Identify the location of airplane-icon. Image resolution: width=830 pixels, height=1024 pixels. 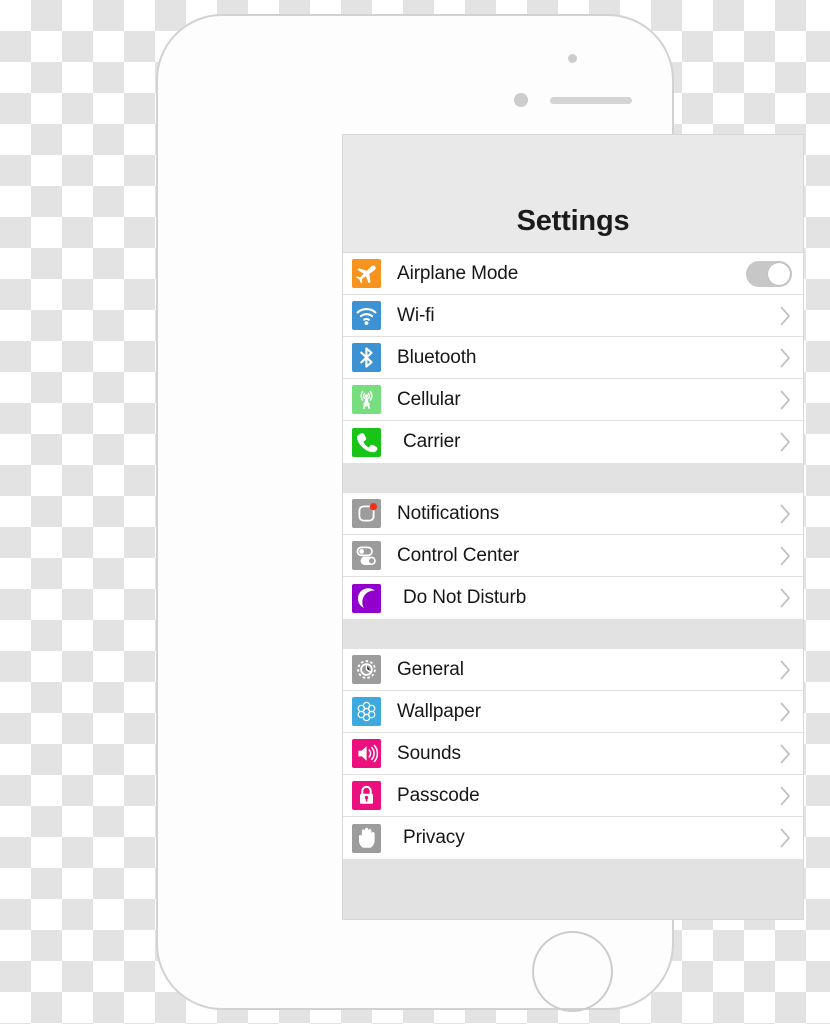
(366, 273).